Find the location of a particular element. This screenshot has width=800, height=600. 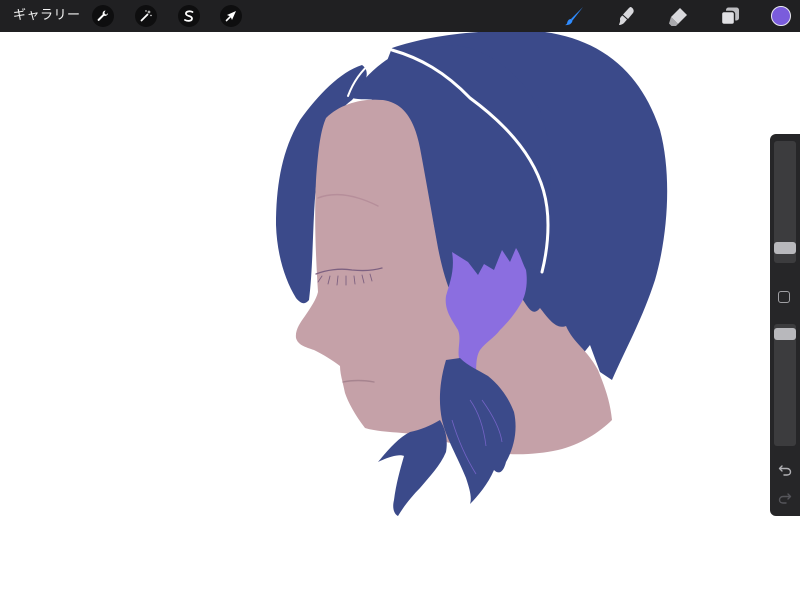

current-color-swatch is located at coordinates (781, 16).